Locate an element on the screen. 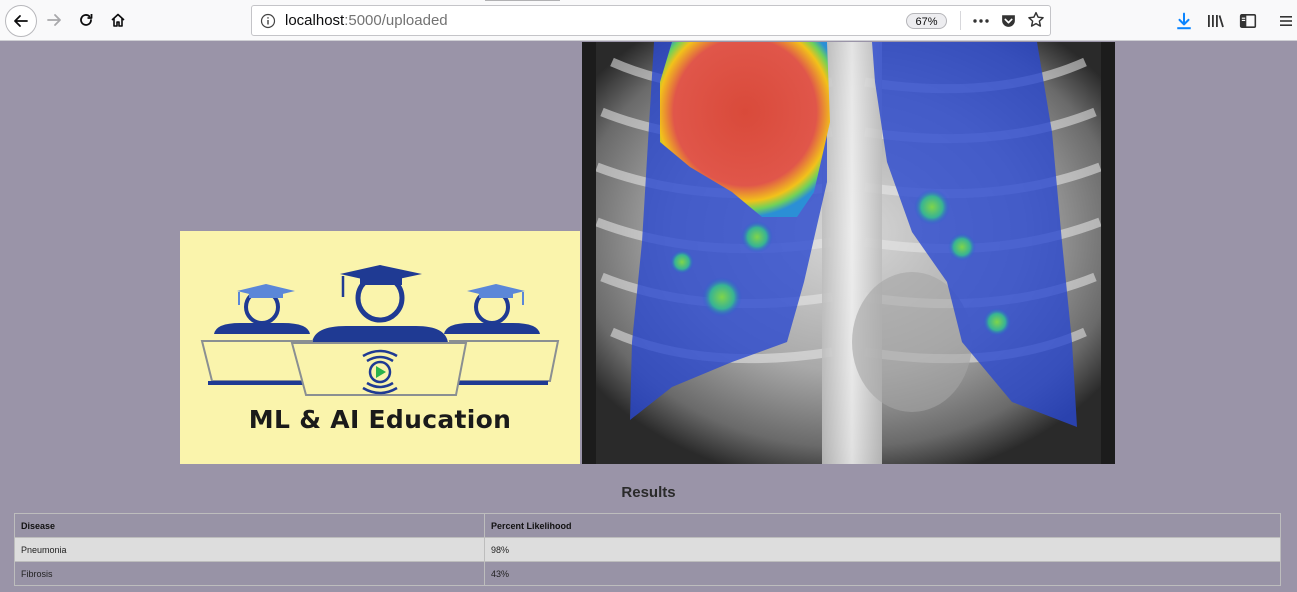 This screenshot has width=1297, height=592. disease-cell: Pneumonia is located at coordinates (249, 549).